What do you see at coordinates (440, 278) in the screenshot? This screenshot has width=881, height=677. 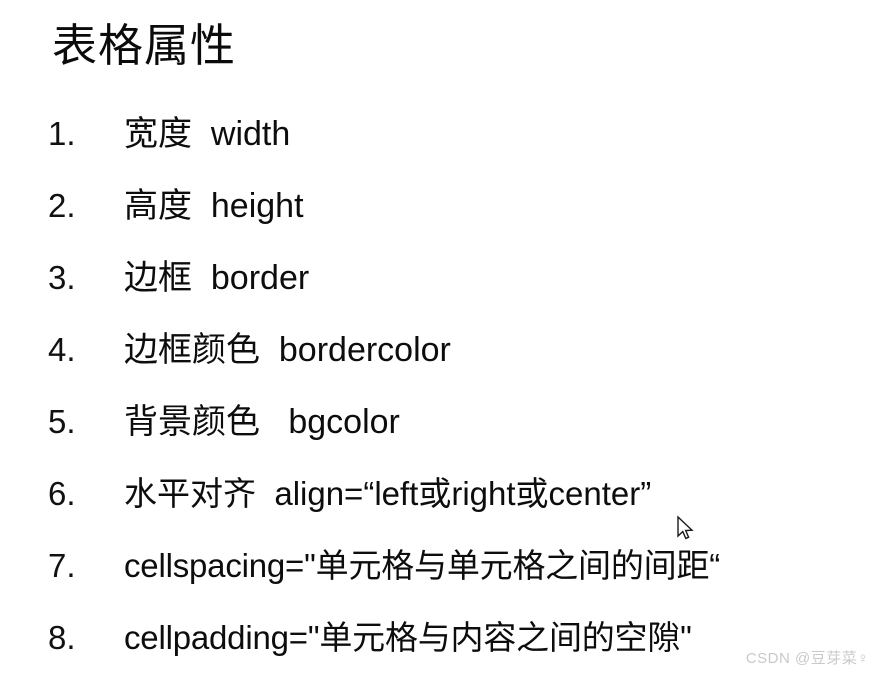 I see `list-item: 3. 边框 border` at bounding box center [440, 278].